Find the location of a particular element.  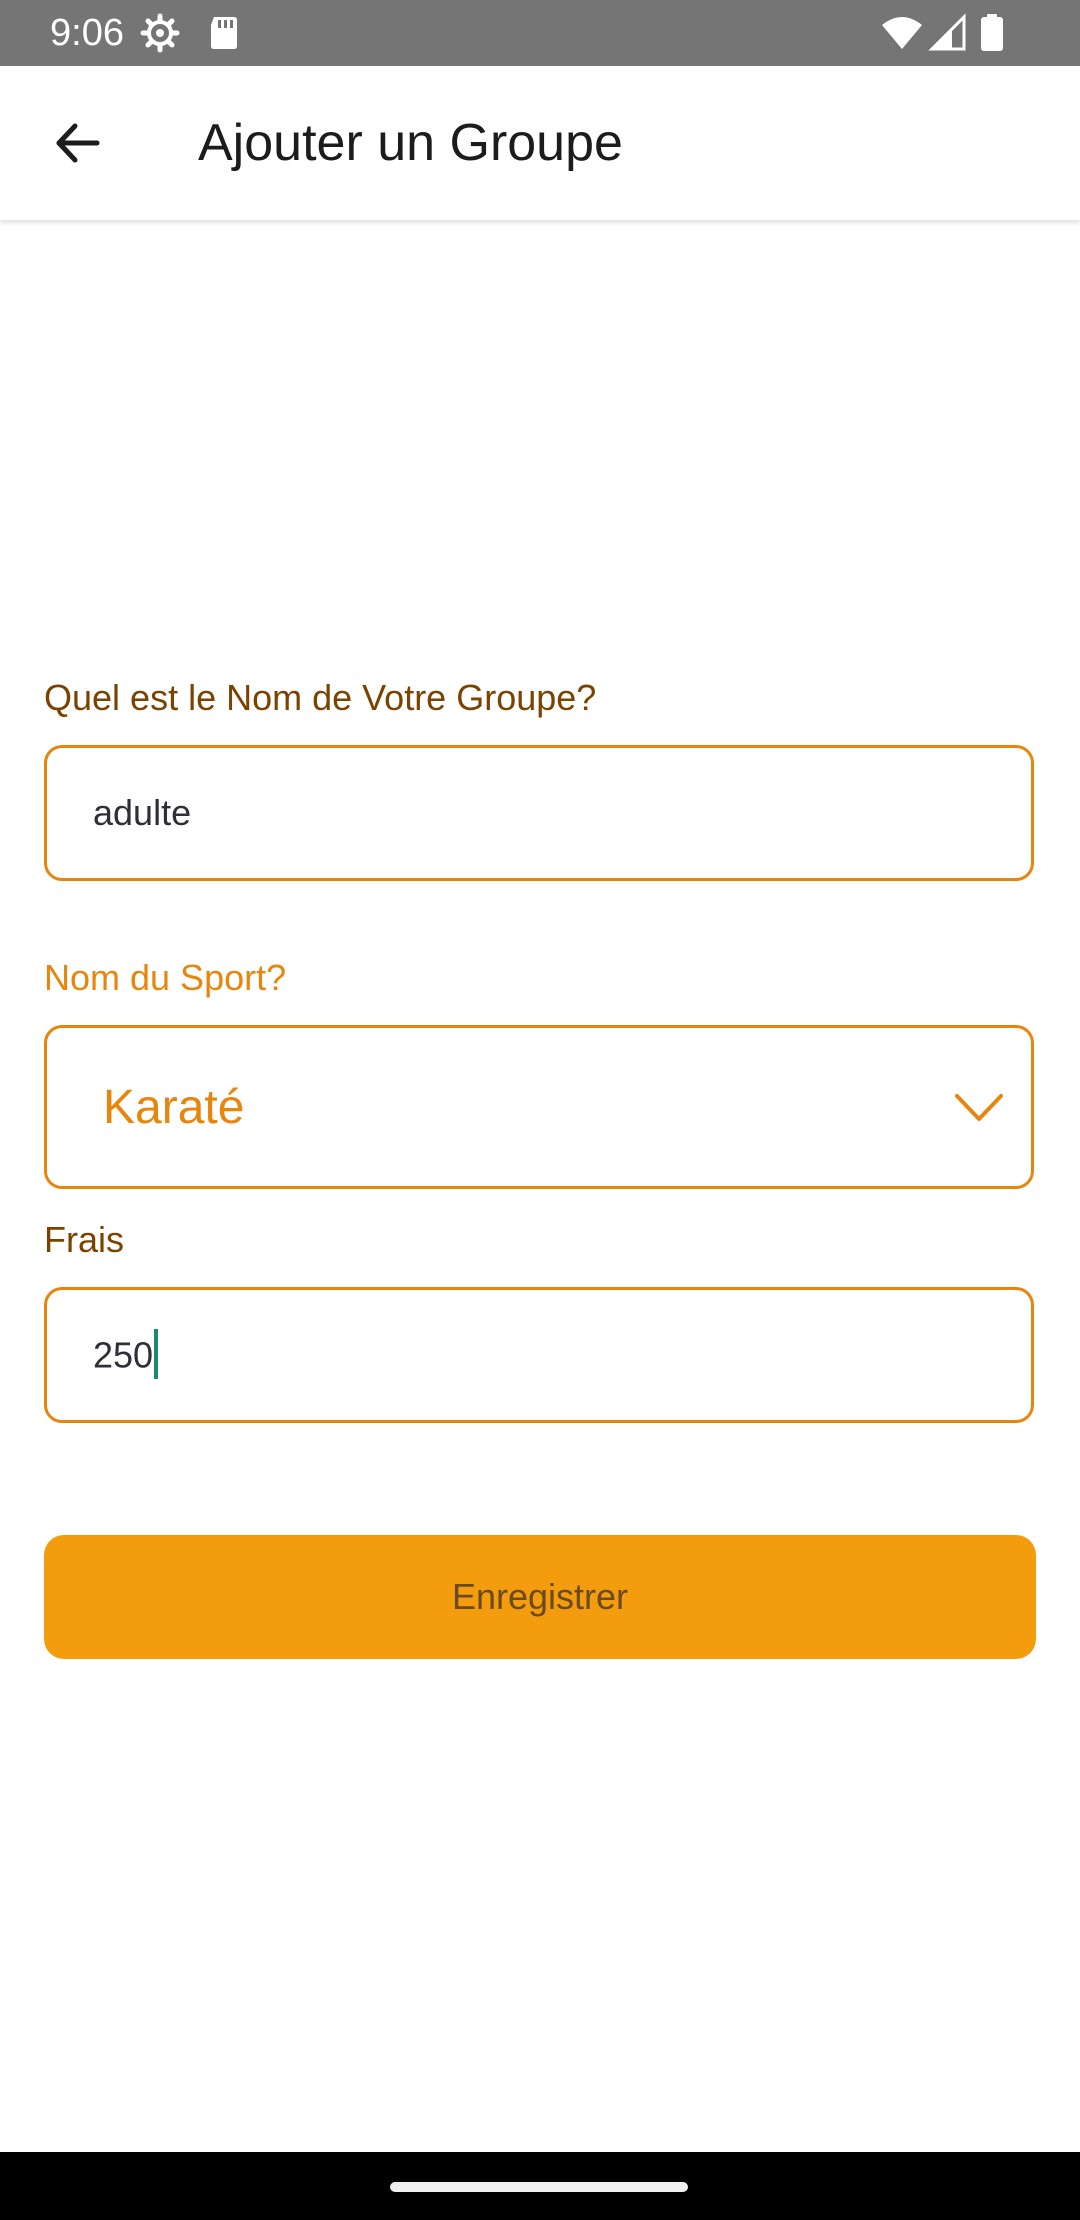

page-title: Ajouter un Groupe is located at coordinates (410, 143).